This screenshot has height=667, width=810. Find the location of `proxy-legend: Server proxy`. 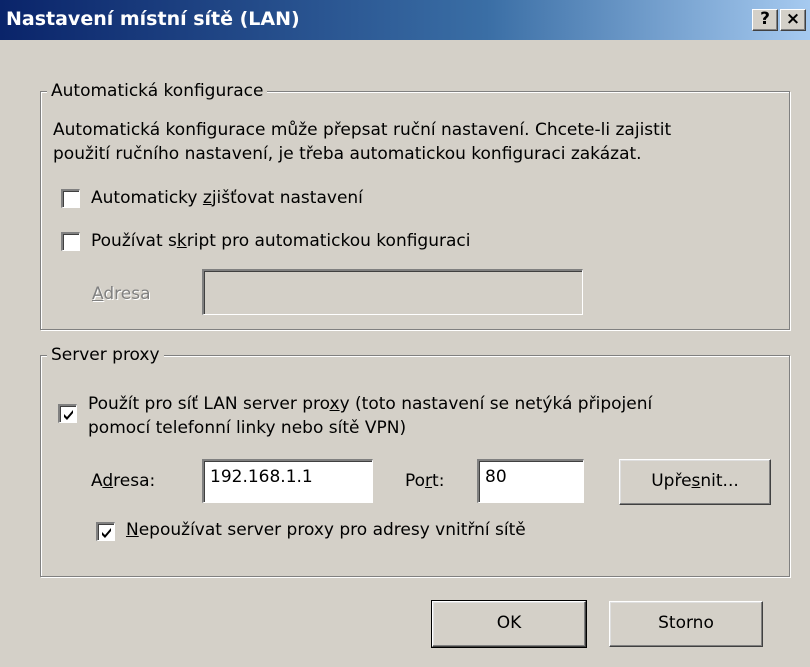

proxy-legend: Server proxy is located at coordinates (105, 355).